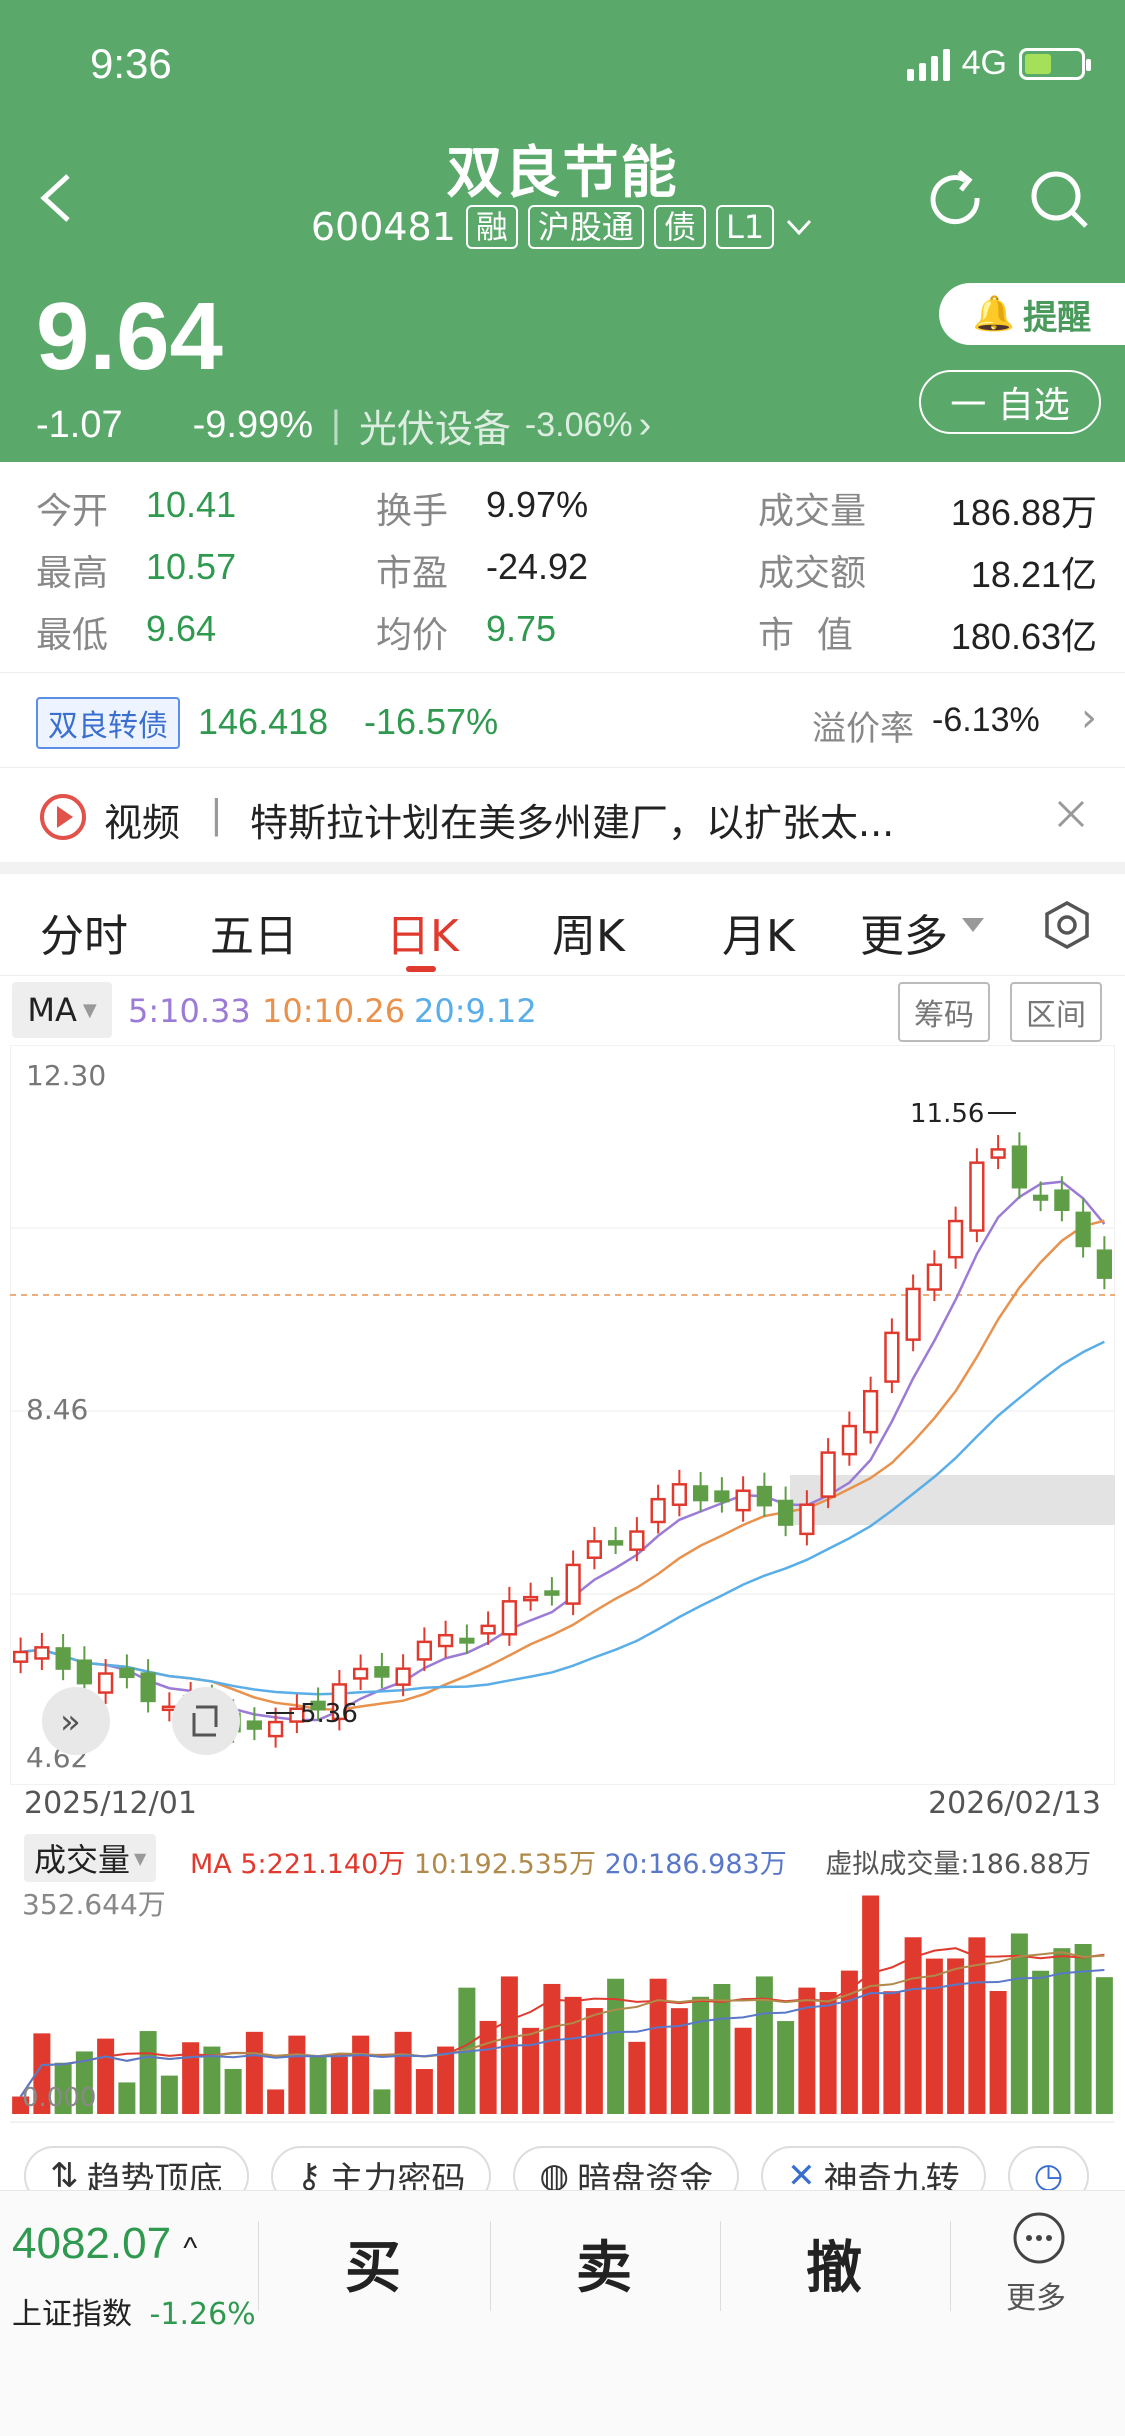 The height and width of the screenshot is (2436, 1125). I want to click on tab-weekly-k: 周K, so click(588, 932).